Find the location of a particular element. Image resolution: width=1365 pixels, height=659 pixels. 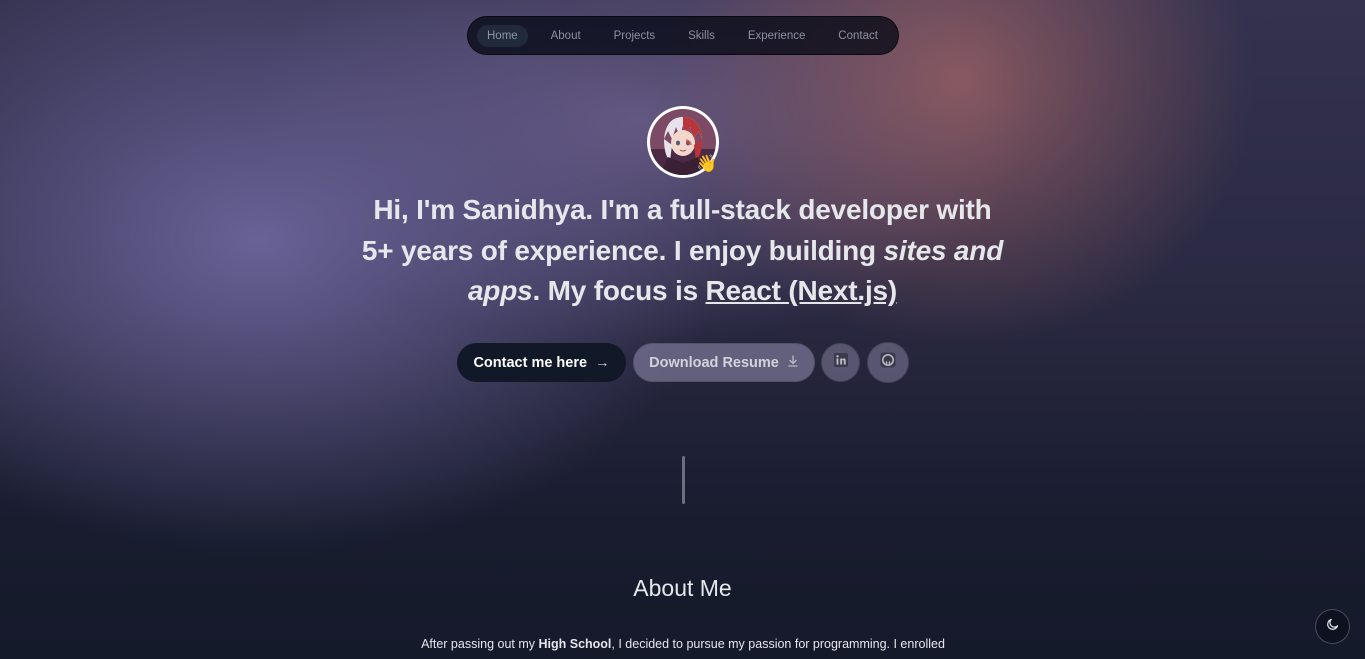

github-button is located at coordinates (888, 362).